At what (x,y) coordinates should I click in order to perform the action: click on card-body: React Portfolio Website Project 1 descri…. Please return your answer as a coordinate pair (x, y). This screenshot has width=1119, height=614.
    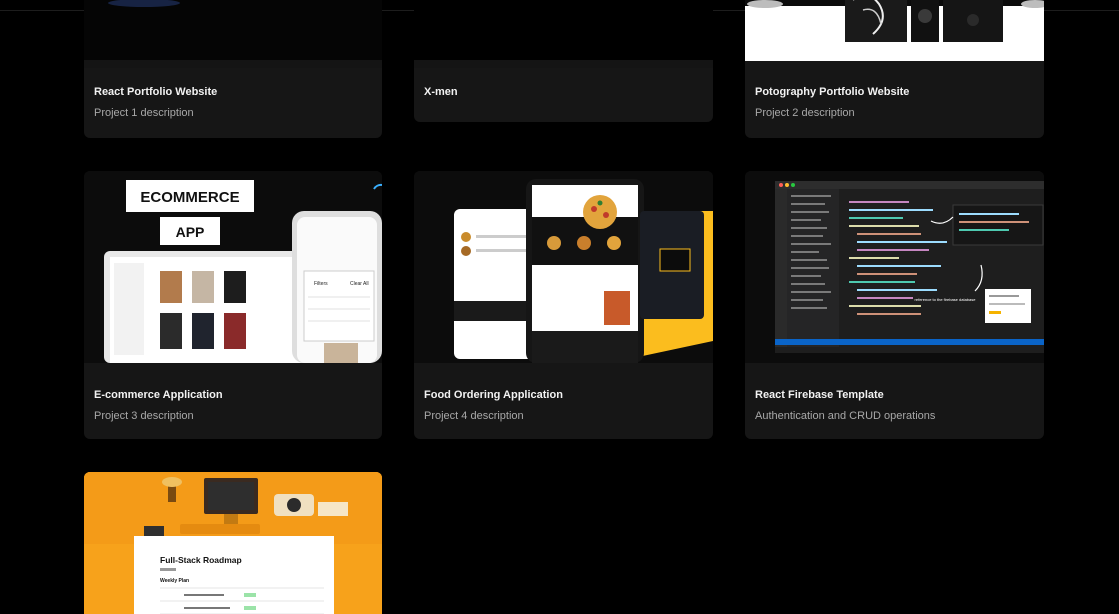
    Looking at the image, I should click on (233, 102).